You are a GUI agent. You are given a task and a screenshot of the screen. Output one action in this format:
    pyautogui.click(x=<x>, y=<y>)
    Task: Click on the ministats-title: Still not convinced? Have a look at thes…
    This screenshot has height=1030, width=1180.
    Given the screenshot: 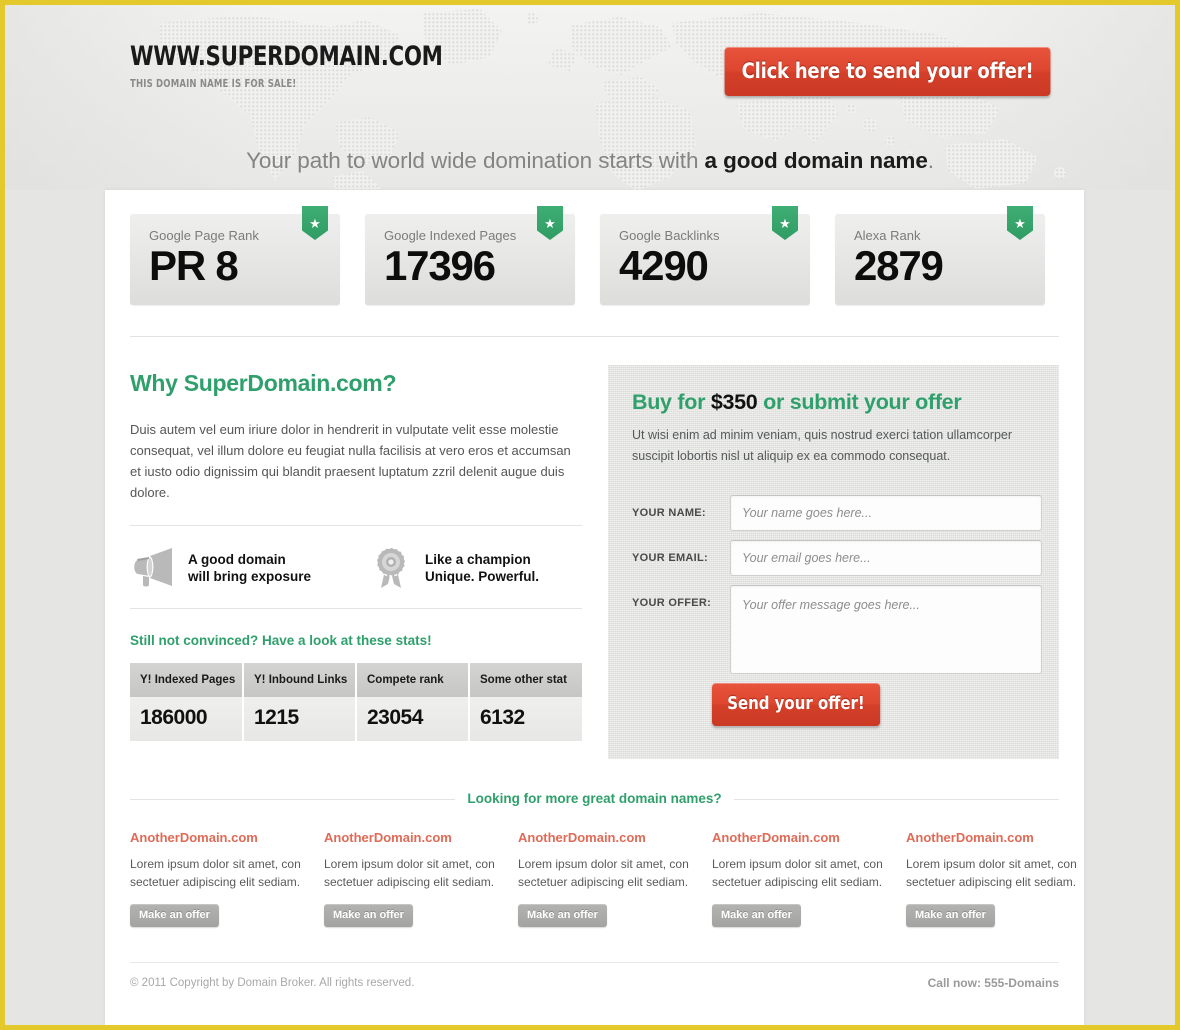 What is the action you would take?
    pyautogui.click(x=281, y=640)
    